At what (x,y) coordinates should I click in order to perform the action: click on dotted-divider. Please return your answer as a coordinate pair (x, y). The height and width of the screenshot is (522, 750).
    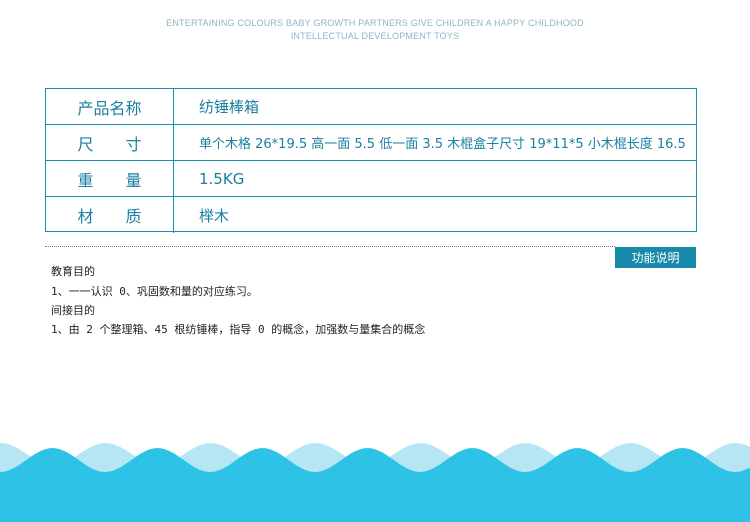
    Looking at the image, I should click on (330, 246).